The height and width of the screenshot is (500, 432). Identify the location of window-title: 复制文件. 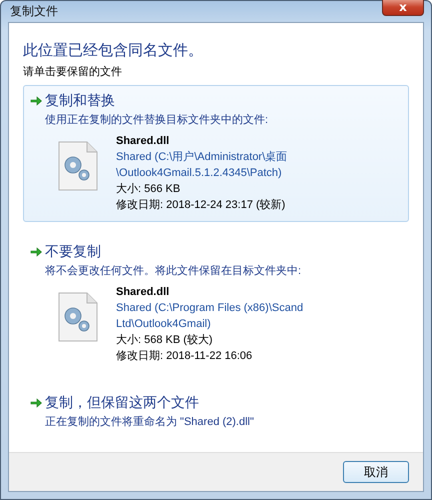
(33, 11).